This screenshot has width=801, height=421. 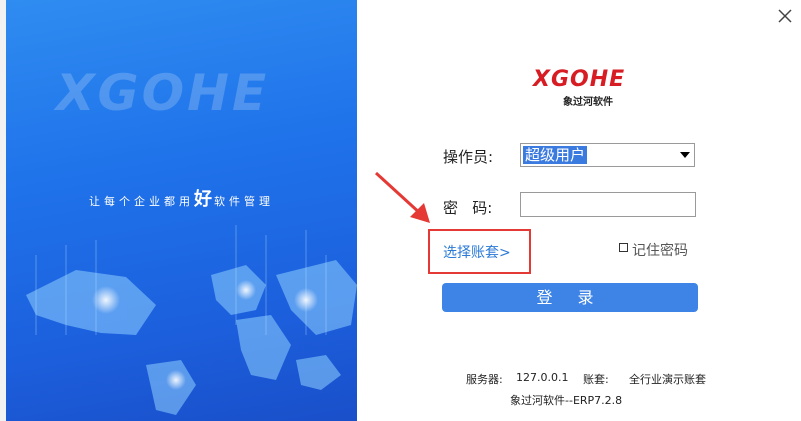 What do you see at coordinates (570, 297) in the screenshot?
I see `login-button: 登 录` at bounding box center [570, 297].